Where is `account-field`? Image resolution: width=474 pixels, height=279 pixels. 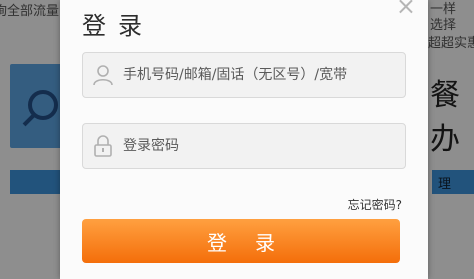
account-field is located at coordinates (244, 75).